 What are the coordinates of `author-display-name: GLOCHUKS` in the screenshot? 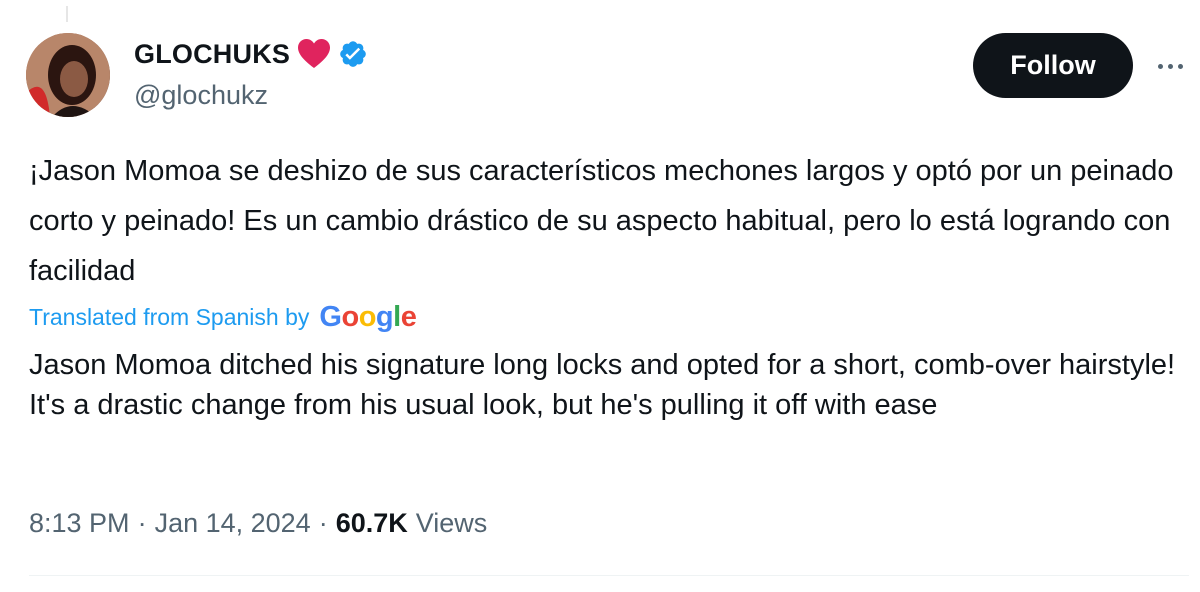 It's located at (212, 54).